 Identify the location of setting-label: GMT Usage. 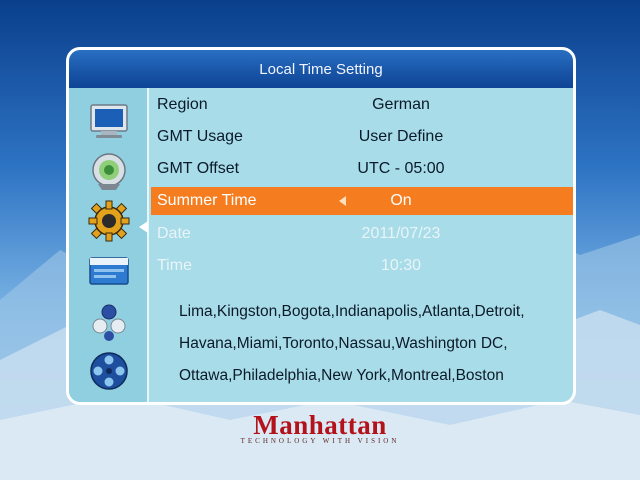
(200, 136).